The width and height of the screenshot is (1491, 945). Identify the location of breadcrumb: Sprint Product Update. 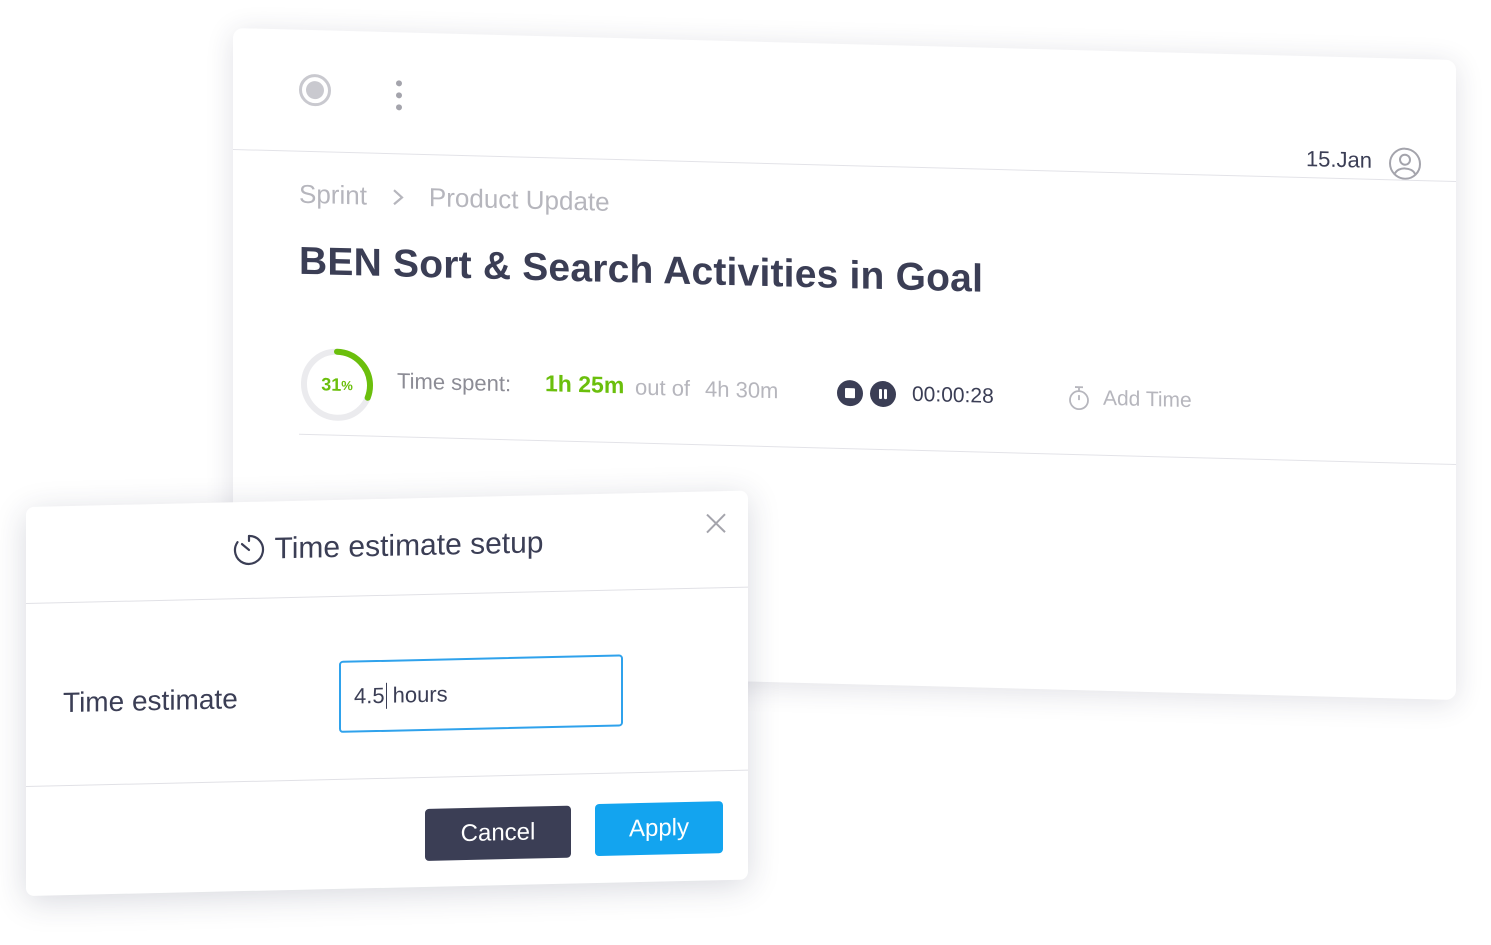
(454, 198).